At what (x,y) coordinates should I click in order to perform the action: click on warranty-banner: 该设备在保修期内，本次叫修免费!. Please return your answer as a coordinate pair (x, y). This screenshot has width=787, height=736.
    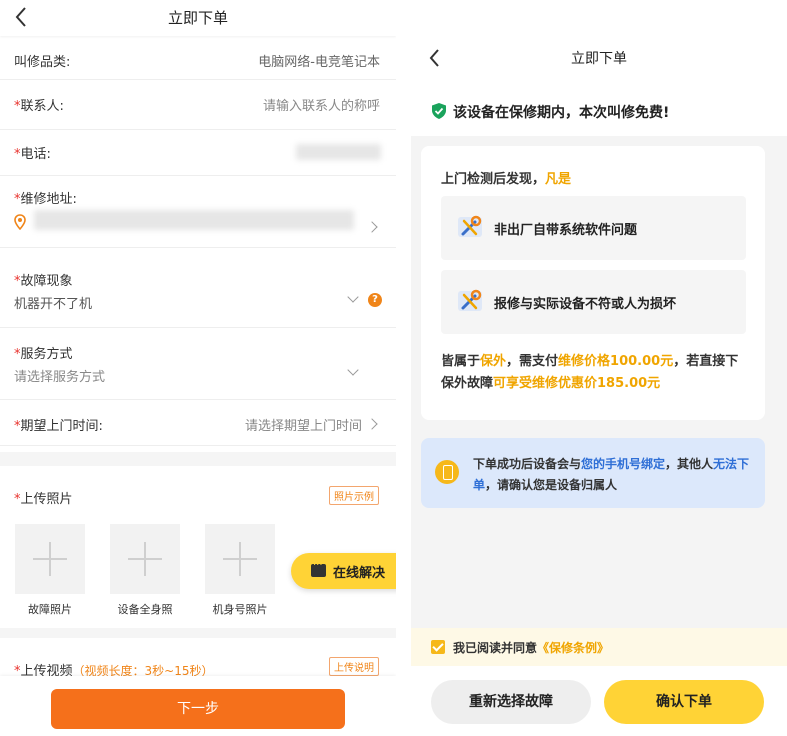
    Looking at the image, I should click on (599, 108).